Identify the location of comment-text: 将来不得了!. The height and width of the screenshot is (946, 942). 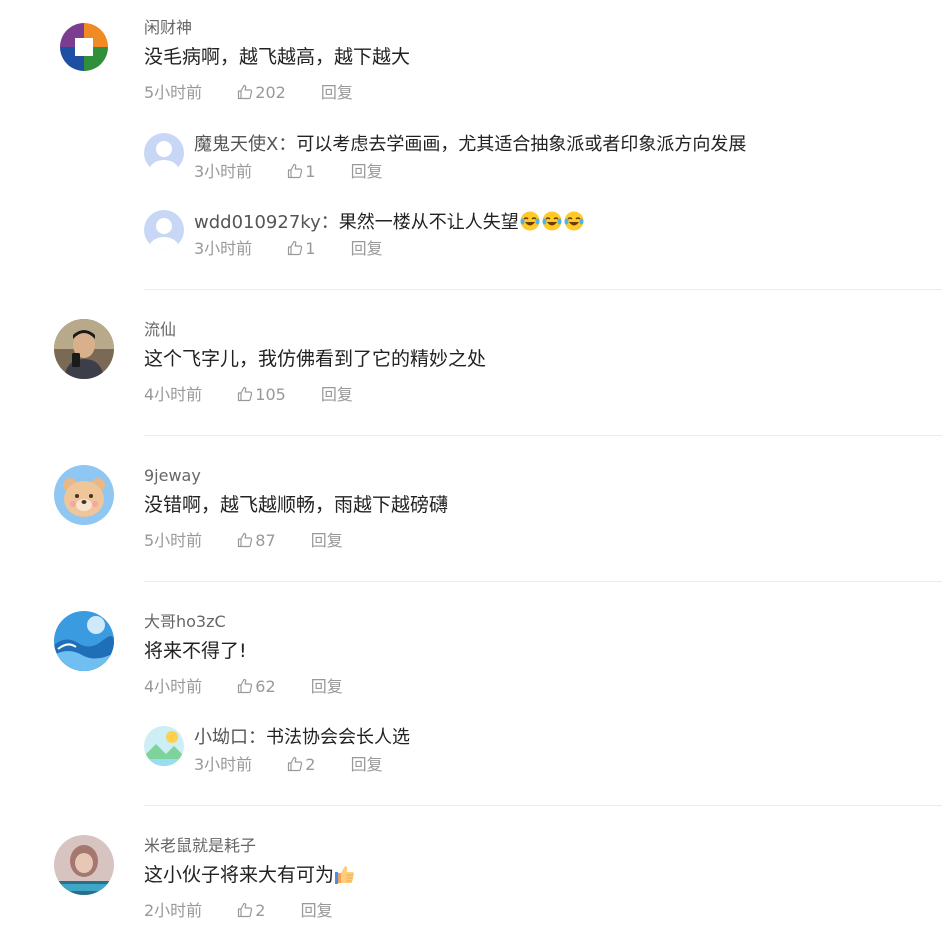
(195, 651).